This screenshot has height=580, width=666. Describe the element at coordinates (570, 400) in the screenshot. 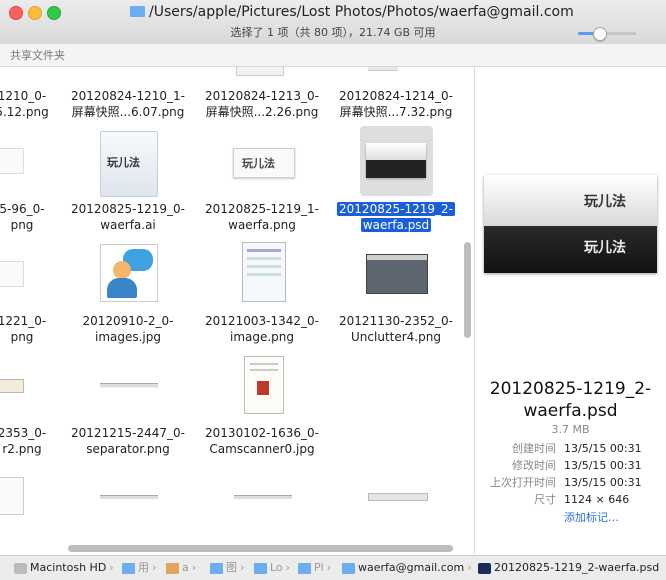

I see `preview-file-name: 20120825-1219_2- waerfa.psd` at that location.